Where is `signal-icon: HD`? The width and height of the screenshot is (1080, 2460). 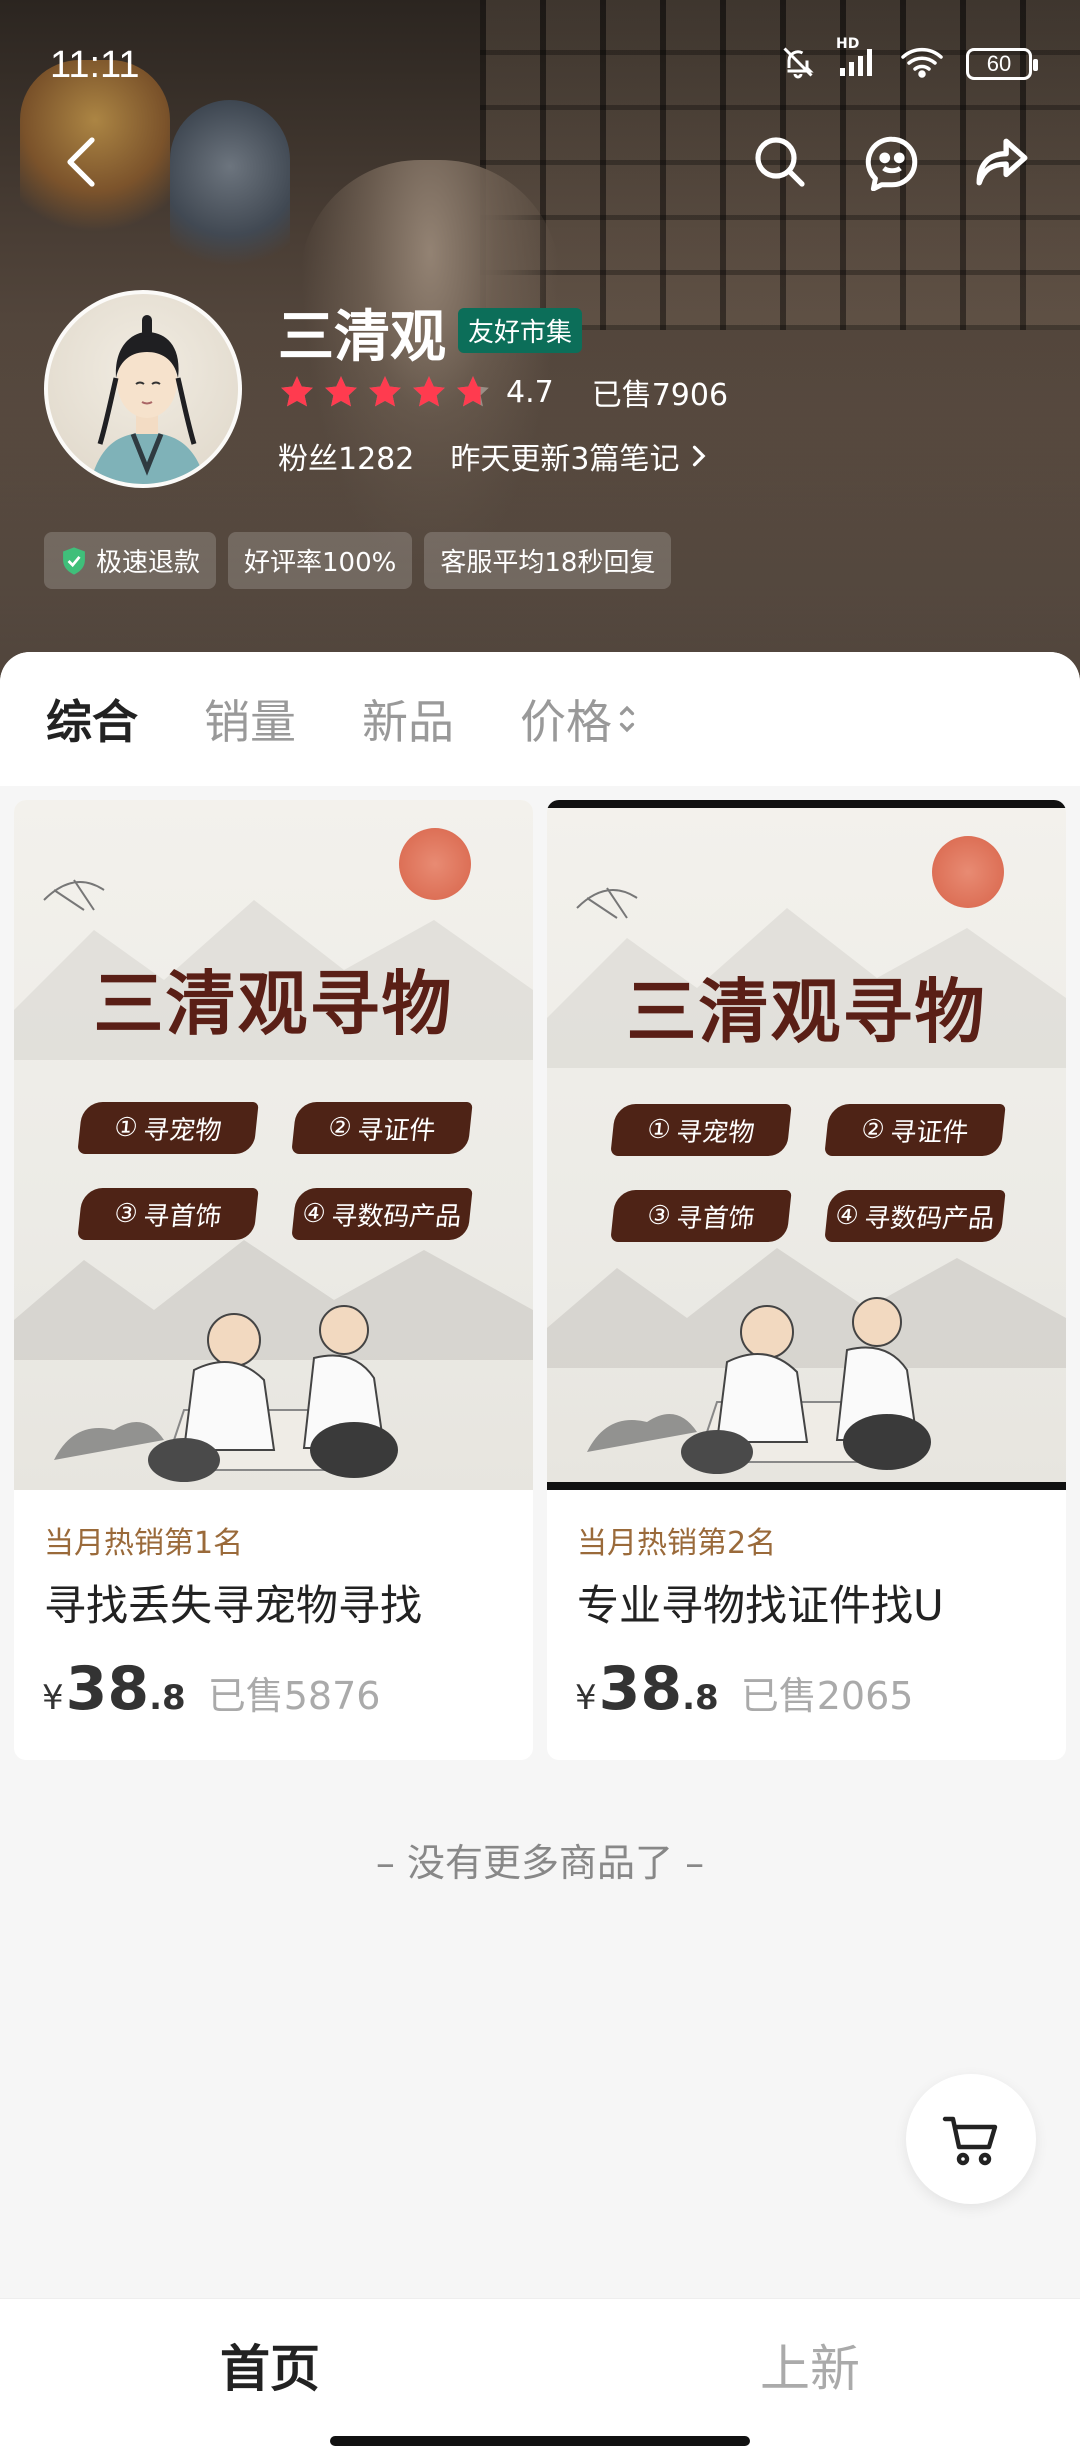
signal-icon: HD is located at coordinates (857, 59).